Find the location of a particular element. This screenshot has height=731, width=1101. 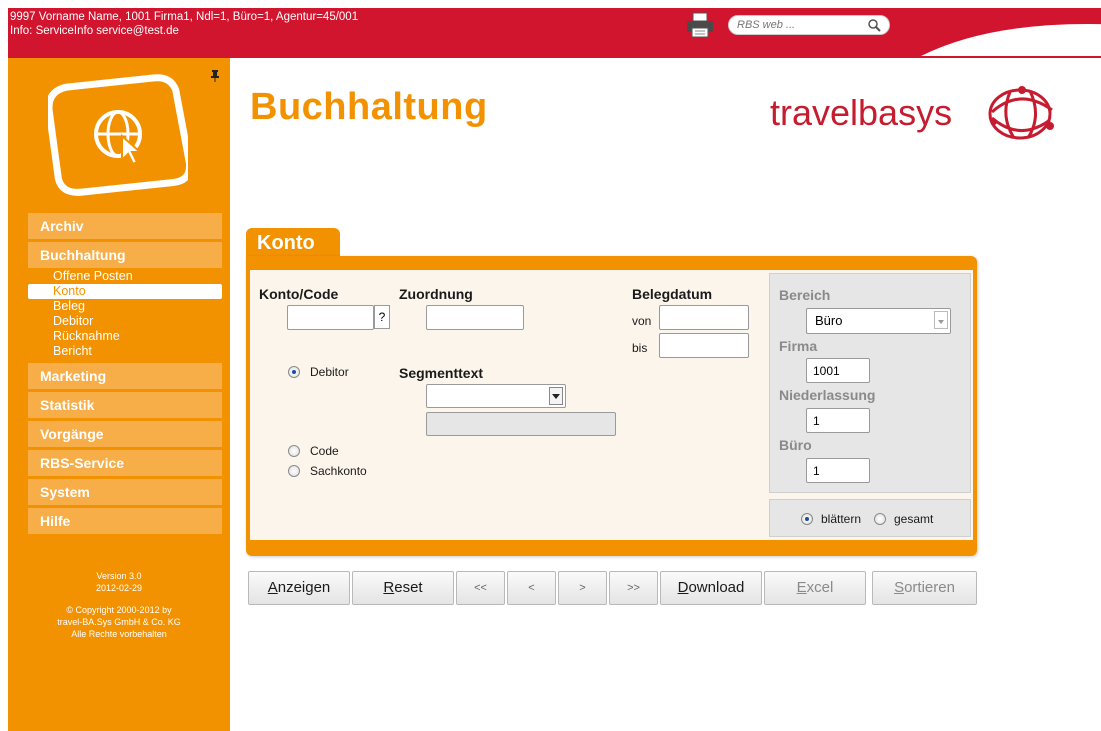

anzeigen-button: Anzeigen is located at coordinates (299, 588).